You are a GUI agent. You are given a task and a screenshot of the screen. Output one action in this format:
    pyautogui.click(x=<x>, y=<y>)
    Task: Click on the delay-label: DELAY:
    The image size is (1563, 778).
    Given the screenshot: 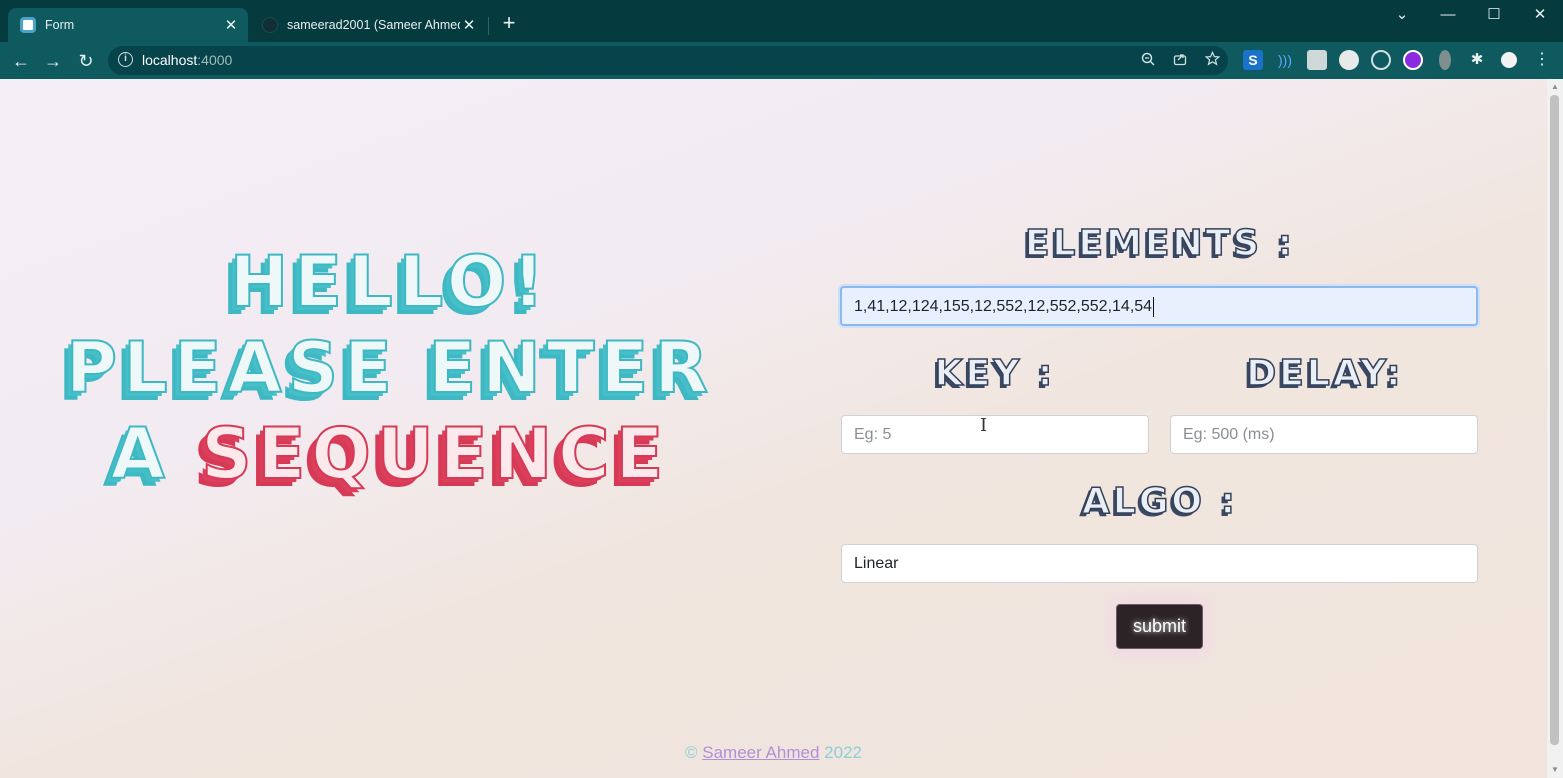 What is the action you would take?
    pyautogui.click(x=1325, y=373)
    